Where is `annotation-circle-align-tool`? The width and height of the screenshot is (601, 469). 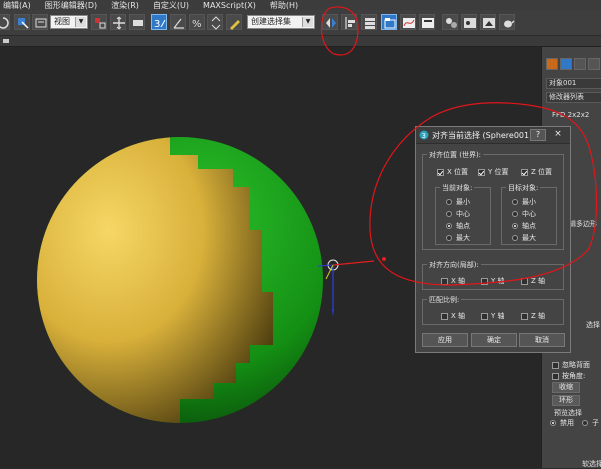
annotation-circle-align-tool is located at coordinates (339, 31).